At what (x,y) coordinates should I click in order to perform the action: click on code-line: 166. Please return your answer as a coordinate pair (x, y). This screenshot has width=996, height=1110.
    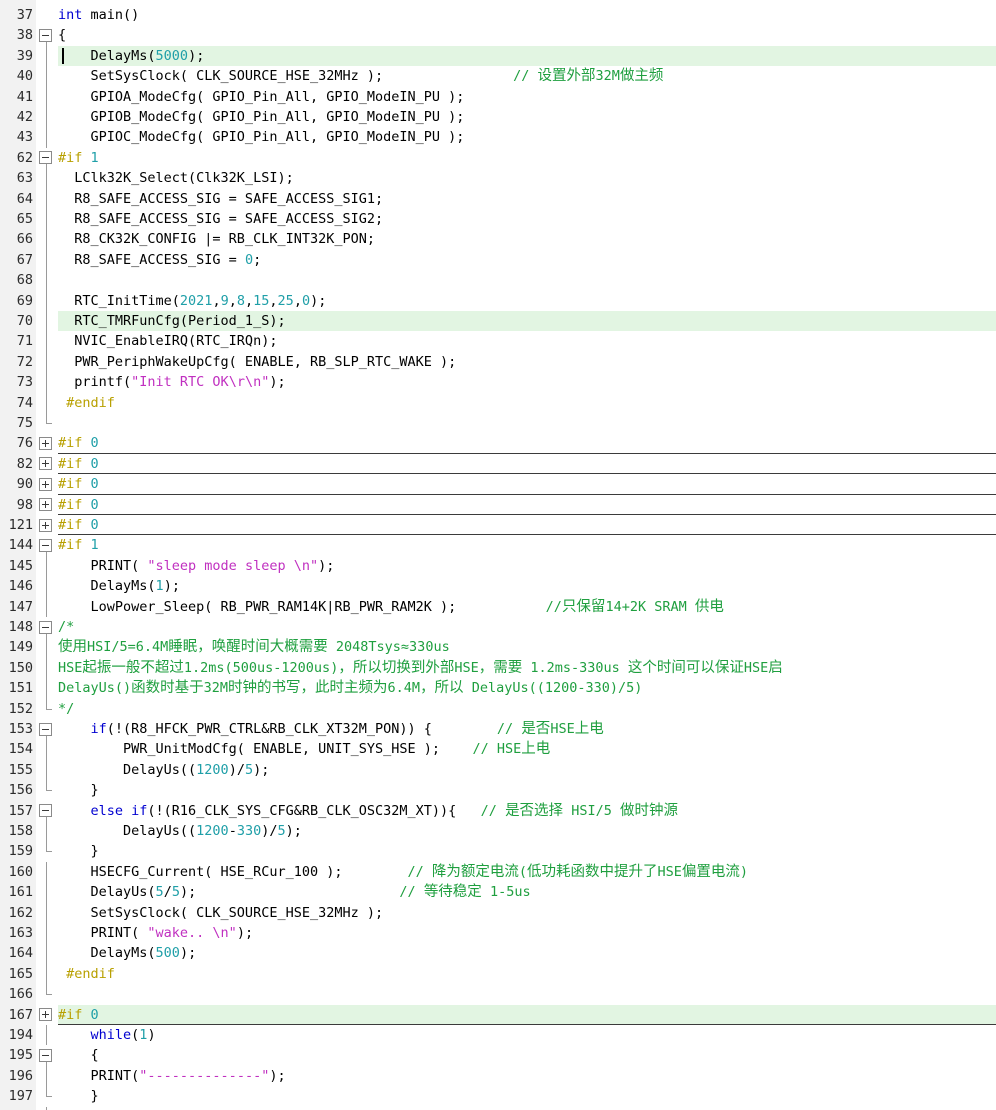
    Looking at the image, I should click on (498, 994).